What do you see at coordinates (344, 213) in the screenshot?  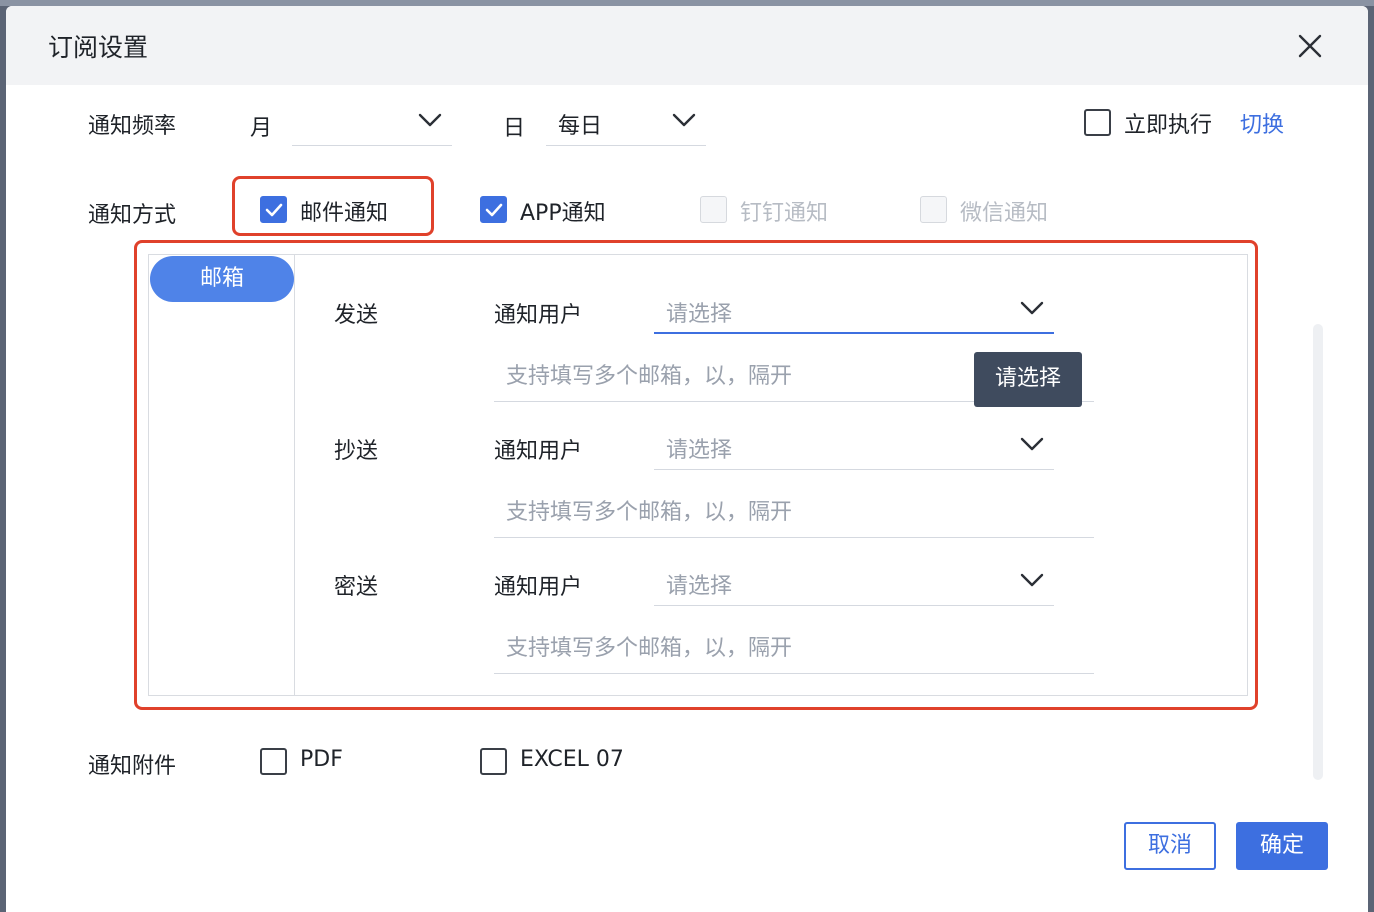 I see `email-notify-label: 邮件通知` at bounding box center [344, 213].